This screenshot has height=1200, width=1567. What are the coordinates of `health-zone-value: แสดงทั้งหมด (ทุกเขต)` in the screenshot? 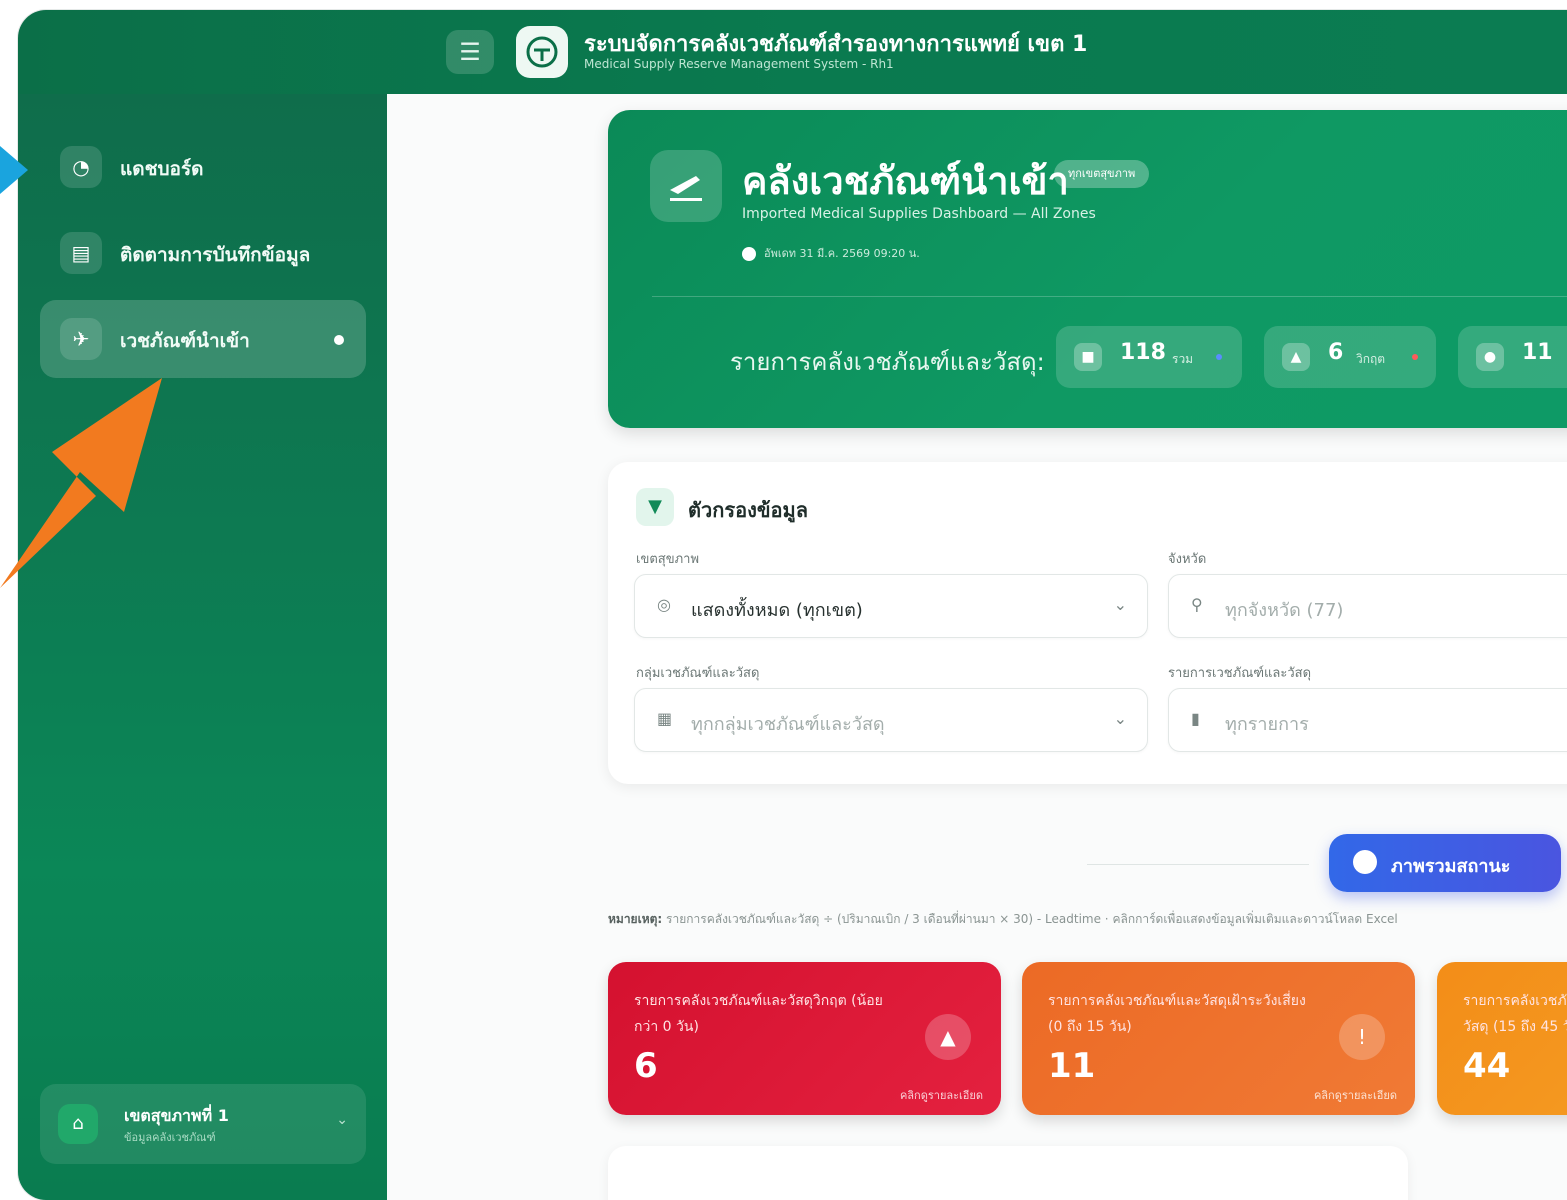 It's located at (777, 610).